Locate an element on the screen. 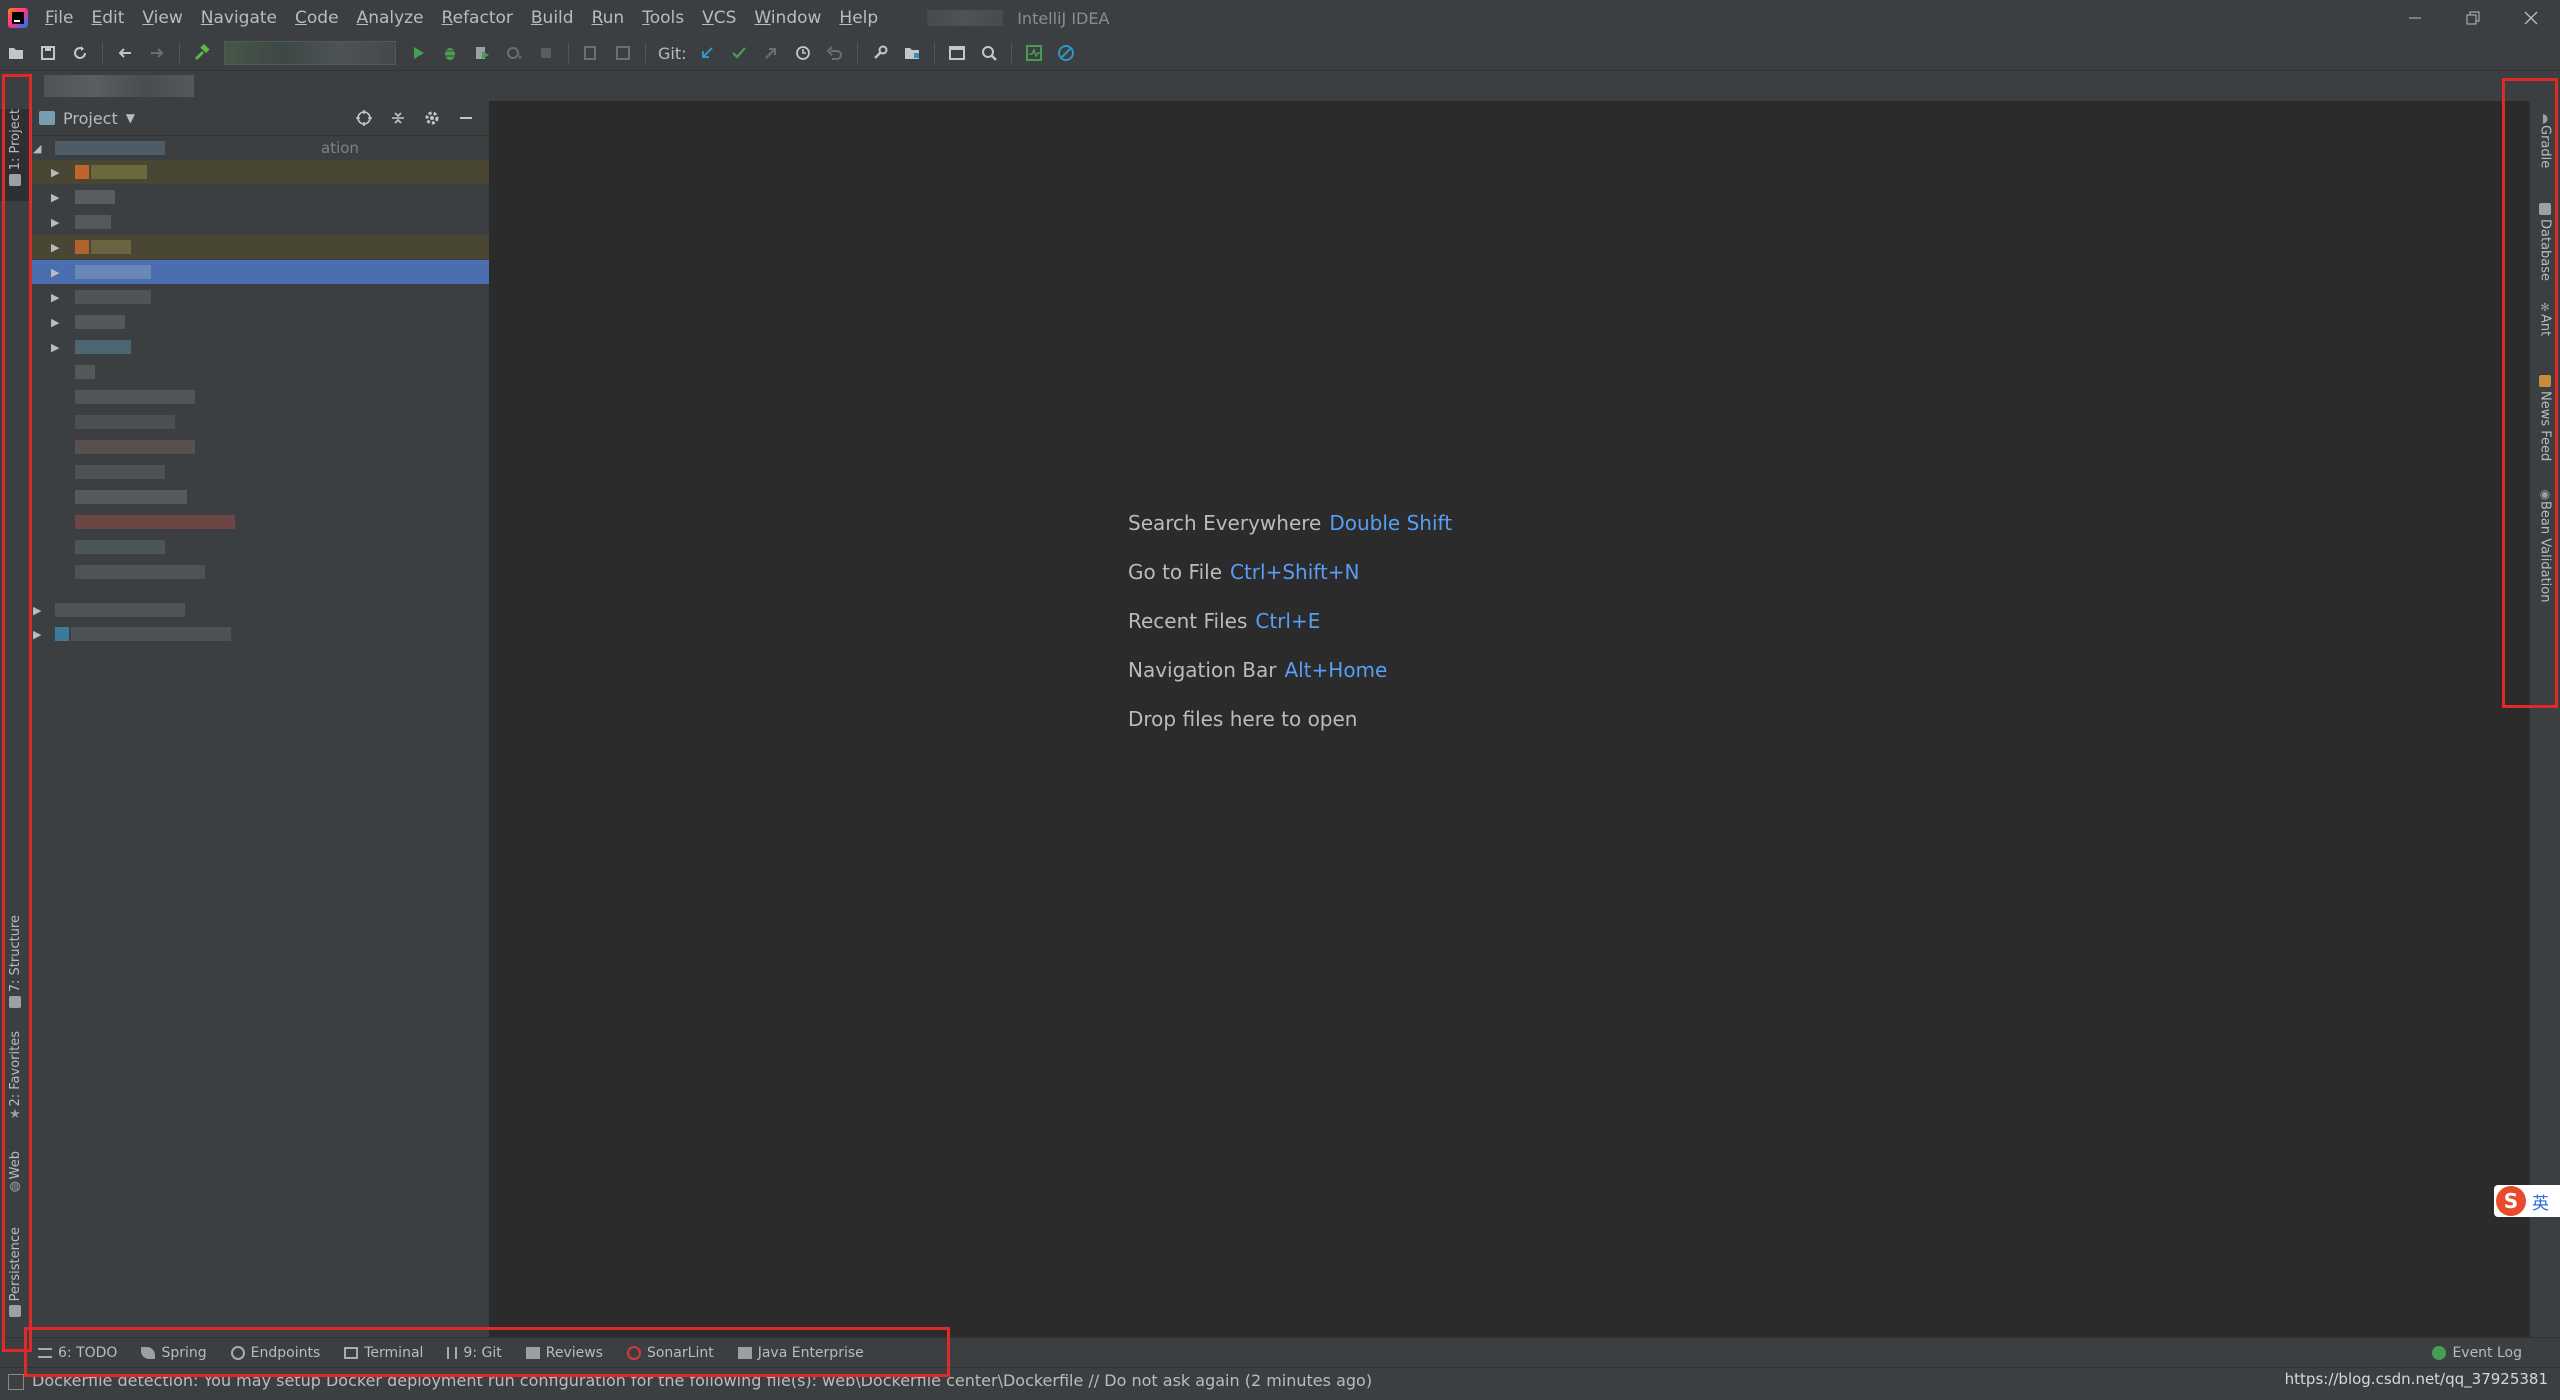 This screenshot has width=2560, height=1400. stripe-news-feed: News Feed is located at coordinates (2545, 416).